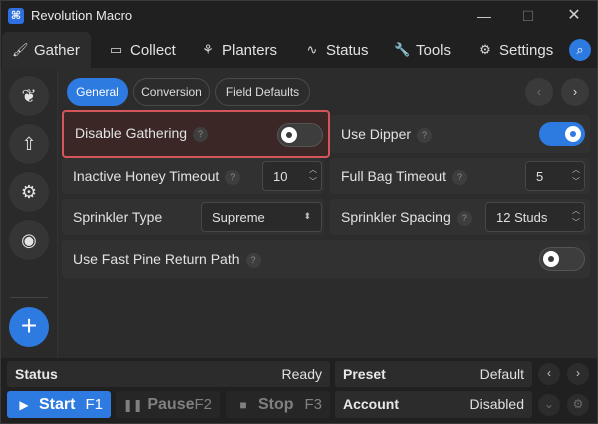 The width and height of the screenshot is (598, 424). Describe the element at coordinates (132, 404) in the screenshot. I see `pause-icon: ❚❚` at that location.